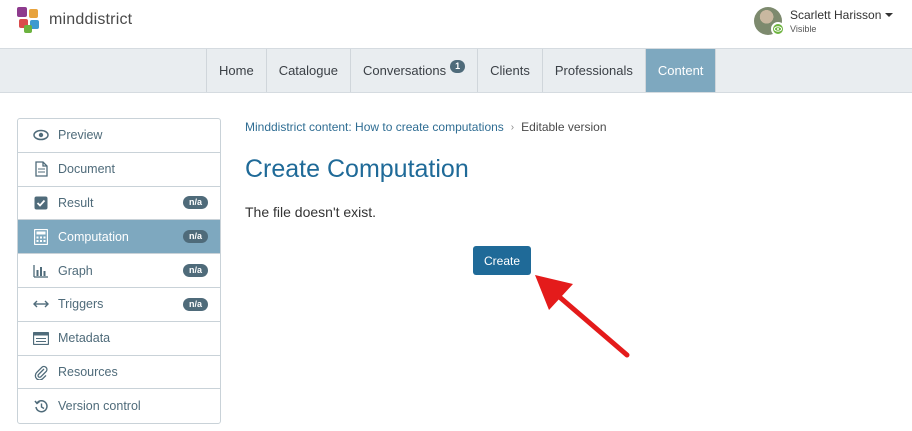 This screenshot has height=431, width=912. I want to click on sidebar-item-label: Computation, so click(93, 236).